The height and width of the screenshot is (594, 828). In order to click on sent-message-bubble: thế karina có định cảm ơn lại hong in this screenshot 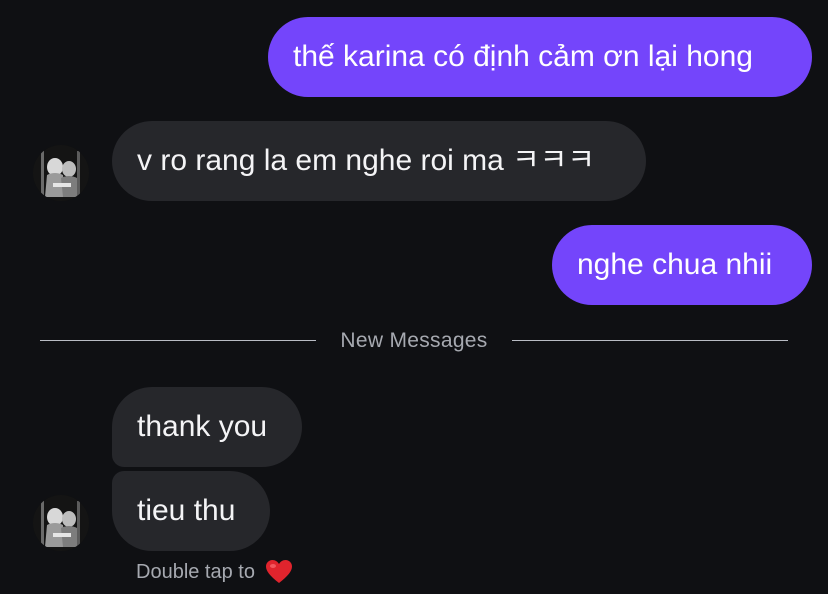, I will do `click(540, 57)`.